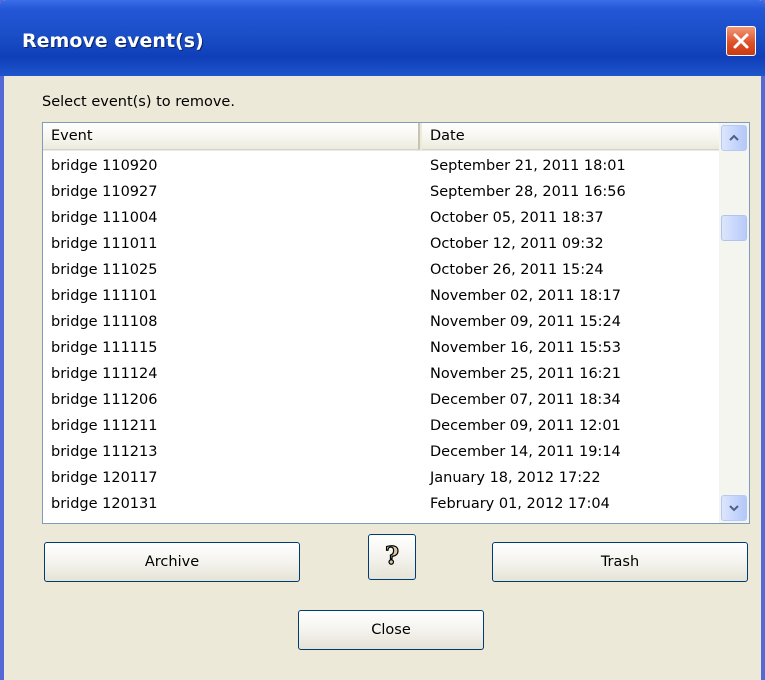  I want to click on list-item: bridge 110920 September 21, 2011 18:01, so click(381, 166).